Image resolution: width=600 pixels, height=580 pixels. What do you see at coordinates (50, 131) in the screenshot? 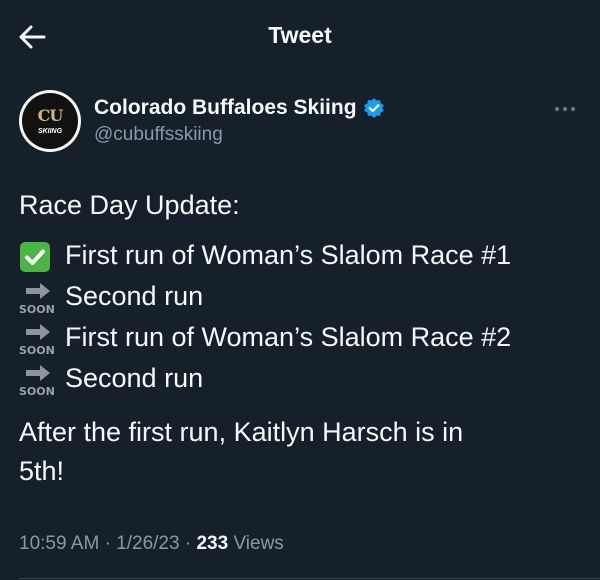
I see `avatar-label: SKIING` at bounding box center [50, 131].